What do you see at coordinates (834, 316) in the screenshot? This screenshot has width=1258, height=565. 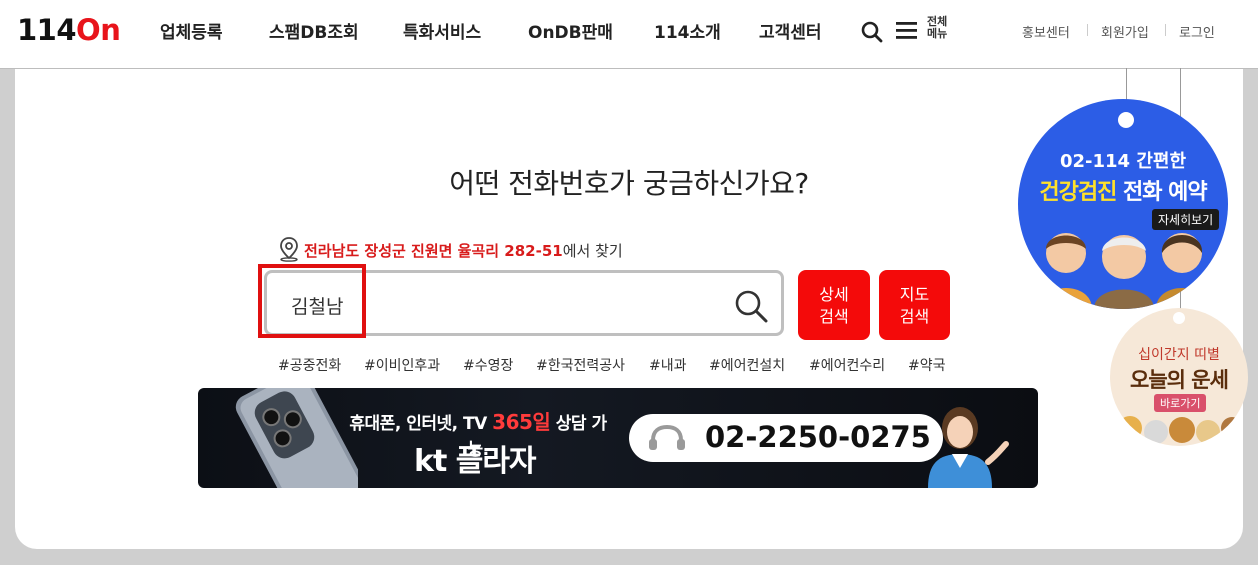 I see `detail-search-line2: 검색` at bounding box center [834, 316].